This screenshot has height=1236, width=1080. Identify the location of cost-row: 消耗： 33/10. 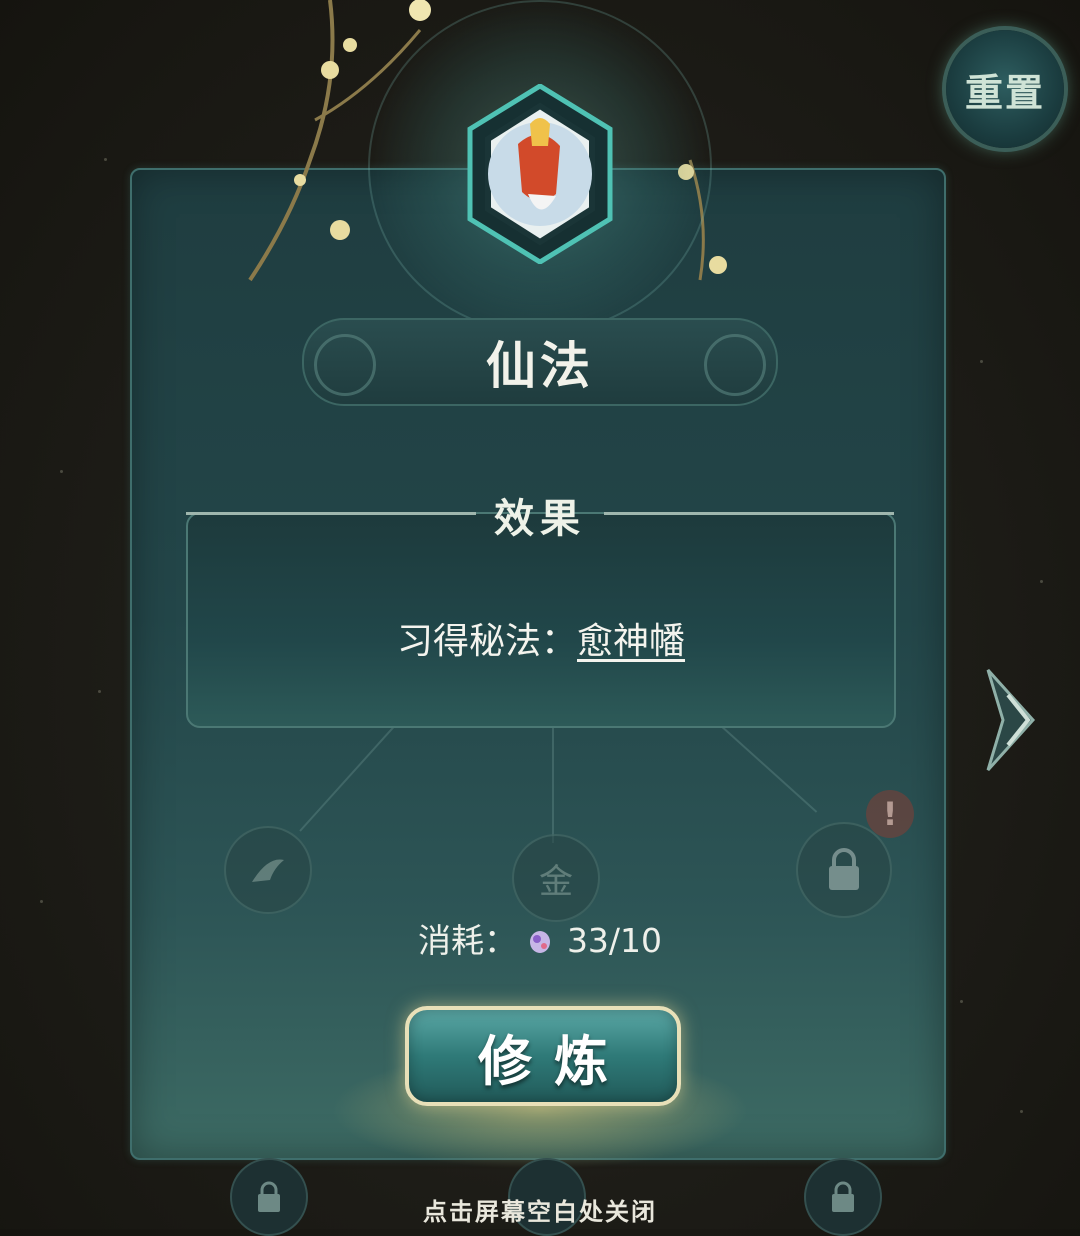
(540, 938).